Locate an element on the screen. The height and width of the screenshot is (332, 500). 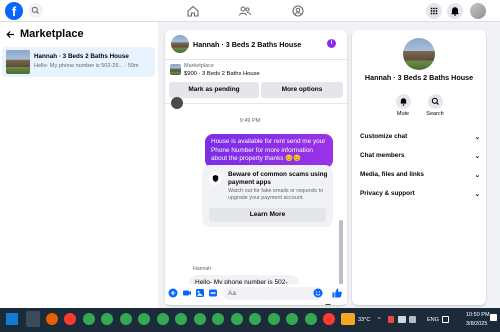
emoji-icon is located at coordinates (318, 293).